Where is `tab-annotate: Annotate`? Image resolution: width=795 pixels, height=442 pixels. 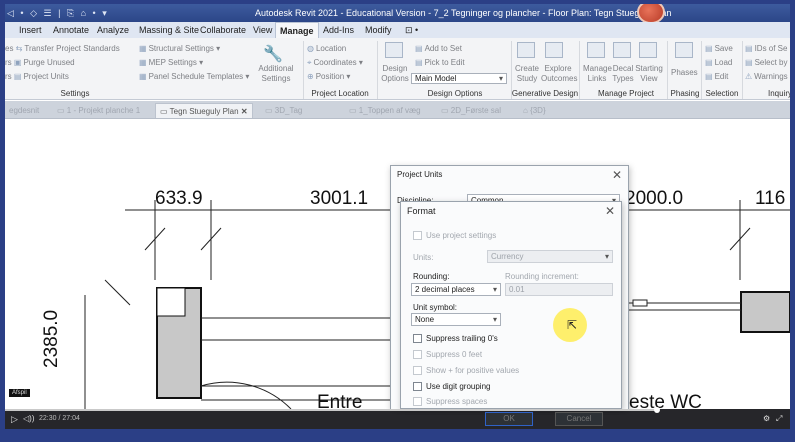 tab-annotate: Annotate is located at coordinates (71, 30).